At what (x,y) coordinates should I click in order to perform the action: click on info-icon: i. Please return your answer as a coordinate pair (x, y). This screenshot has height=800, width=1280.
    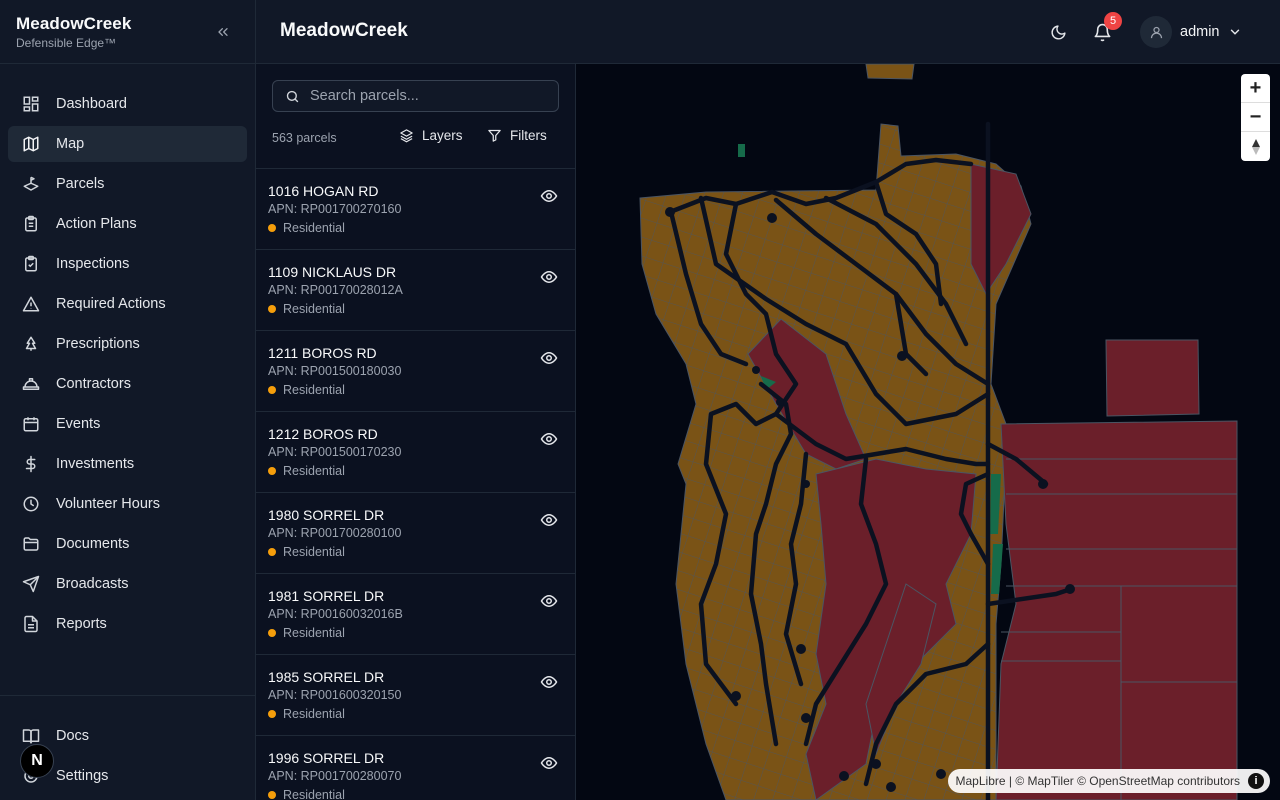
    Looking at the image, I should click on (1256, 781).